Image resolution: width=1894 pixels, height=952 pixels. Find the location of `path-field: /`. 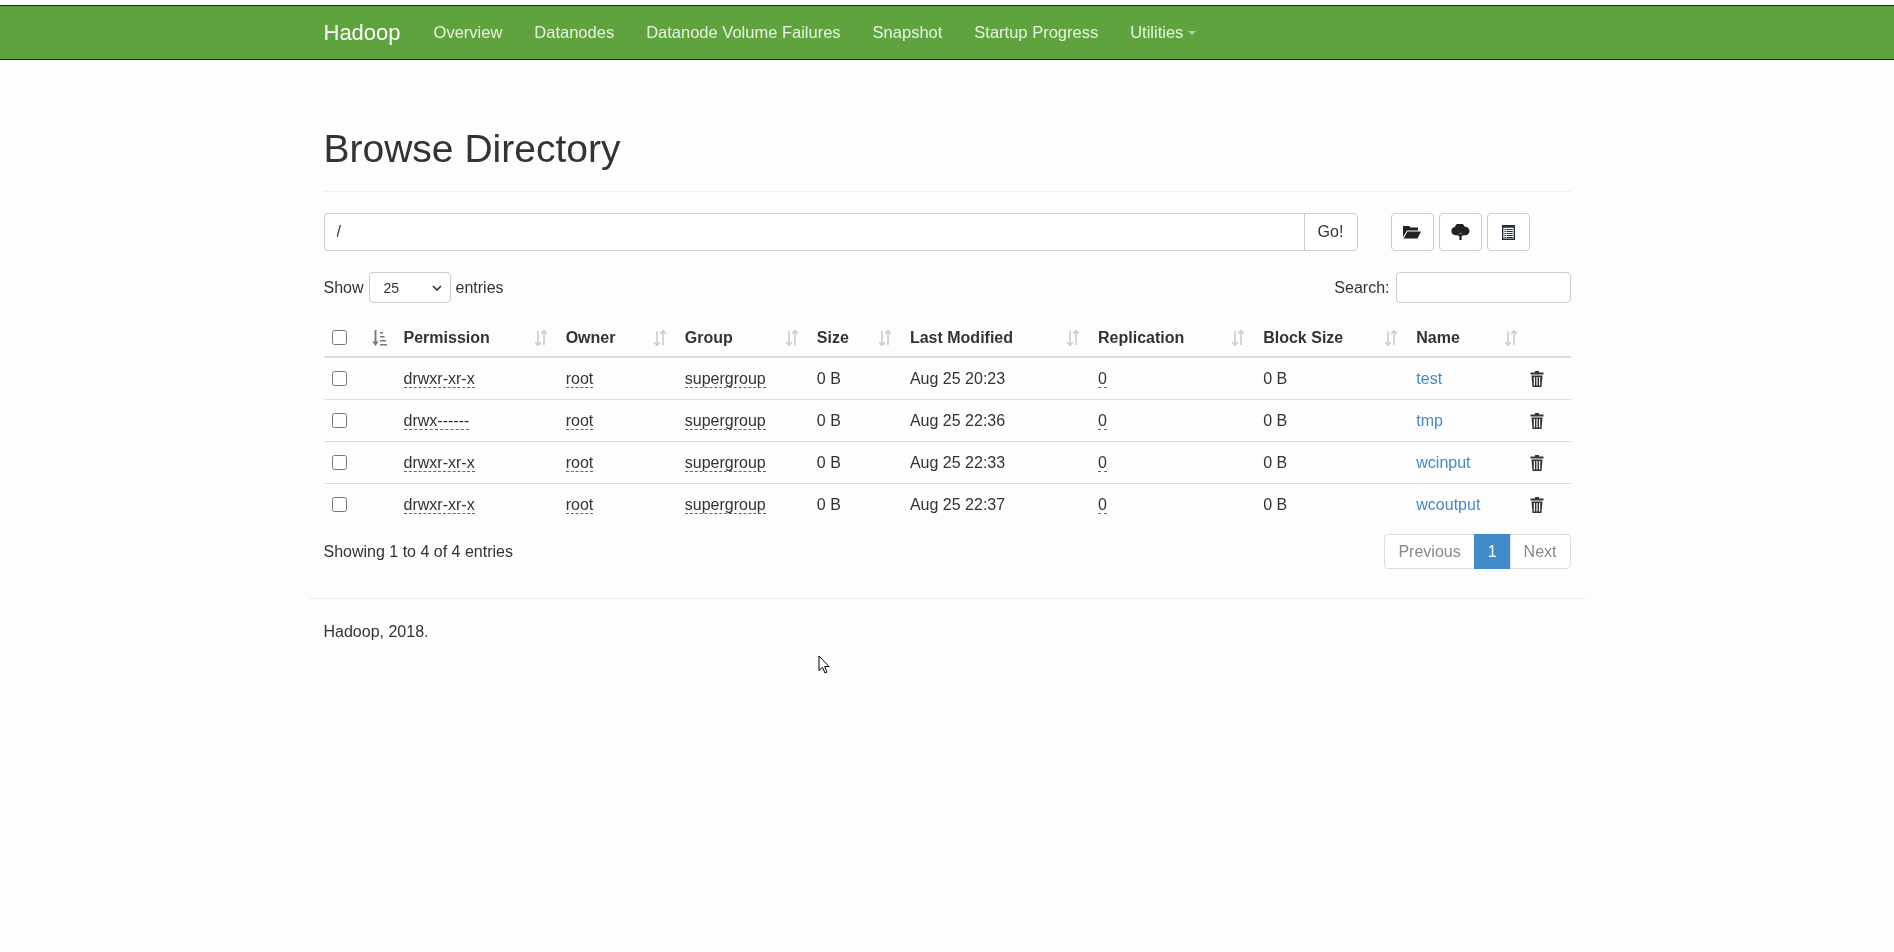

path-field: / is located at coordinates (814, 232).